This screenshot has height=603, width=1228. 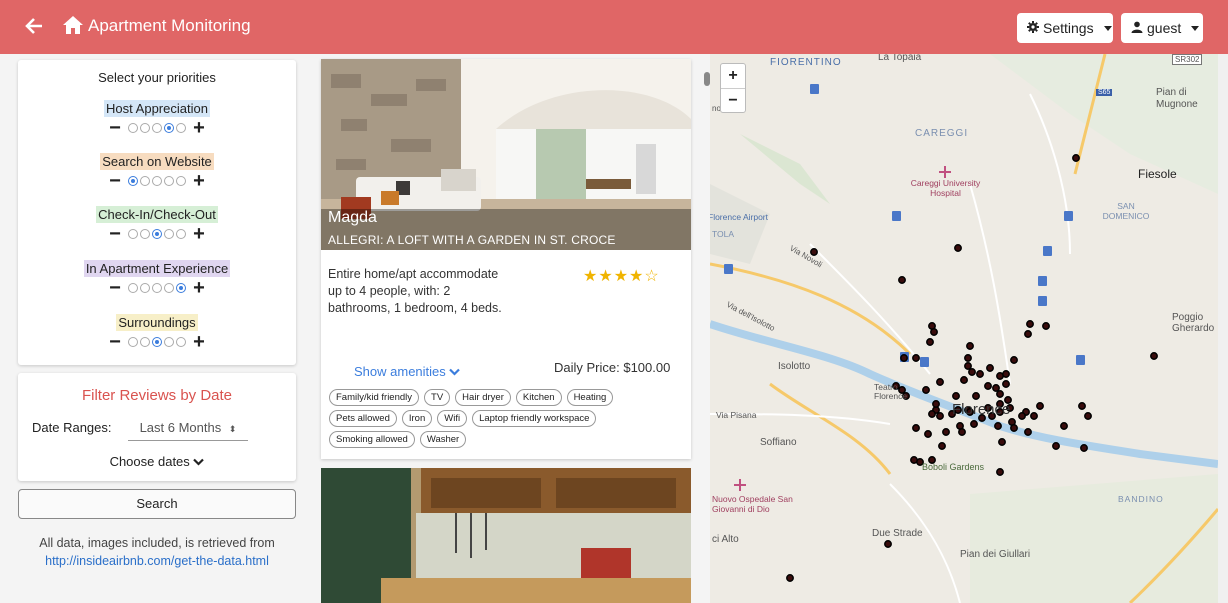 What do you see at coordinates (1065, 28) in the screenshot?
I see `settings-dropdown: Settings` at bounding box center [1065, 28].